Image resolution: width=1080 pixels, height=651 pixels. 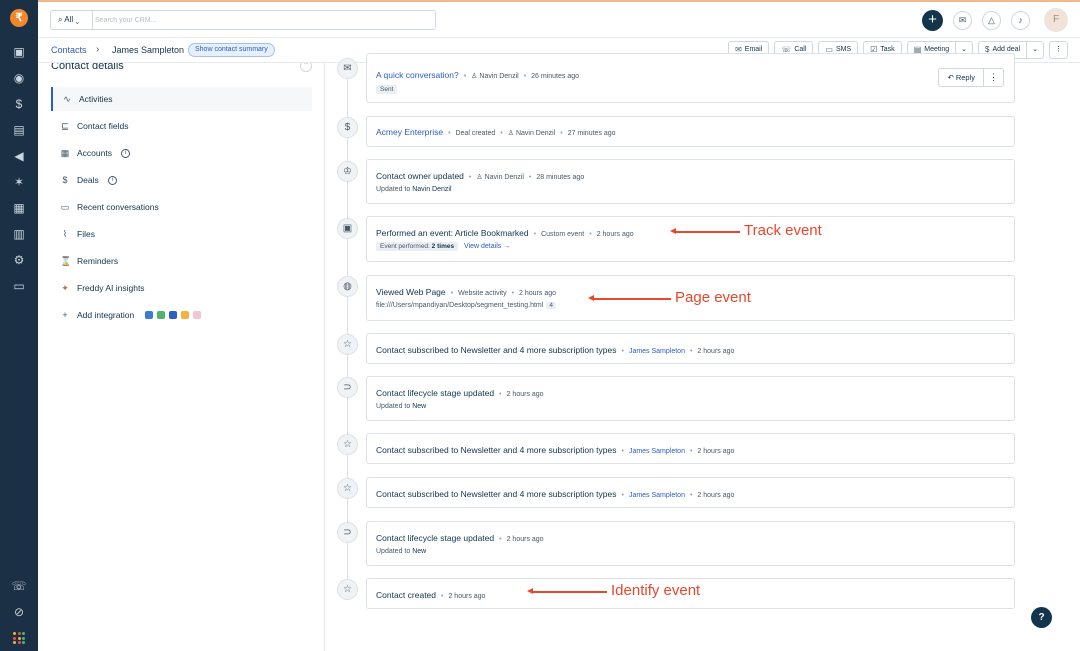 I want to click on collapse-icon: ⌃, so click(x=306, y=67).